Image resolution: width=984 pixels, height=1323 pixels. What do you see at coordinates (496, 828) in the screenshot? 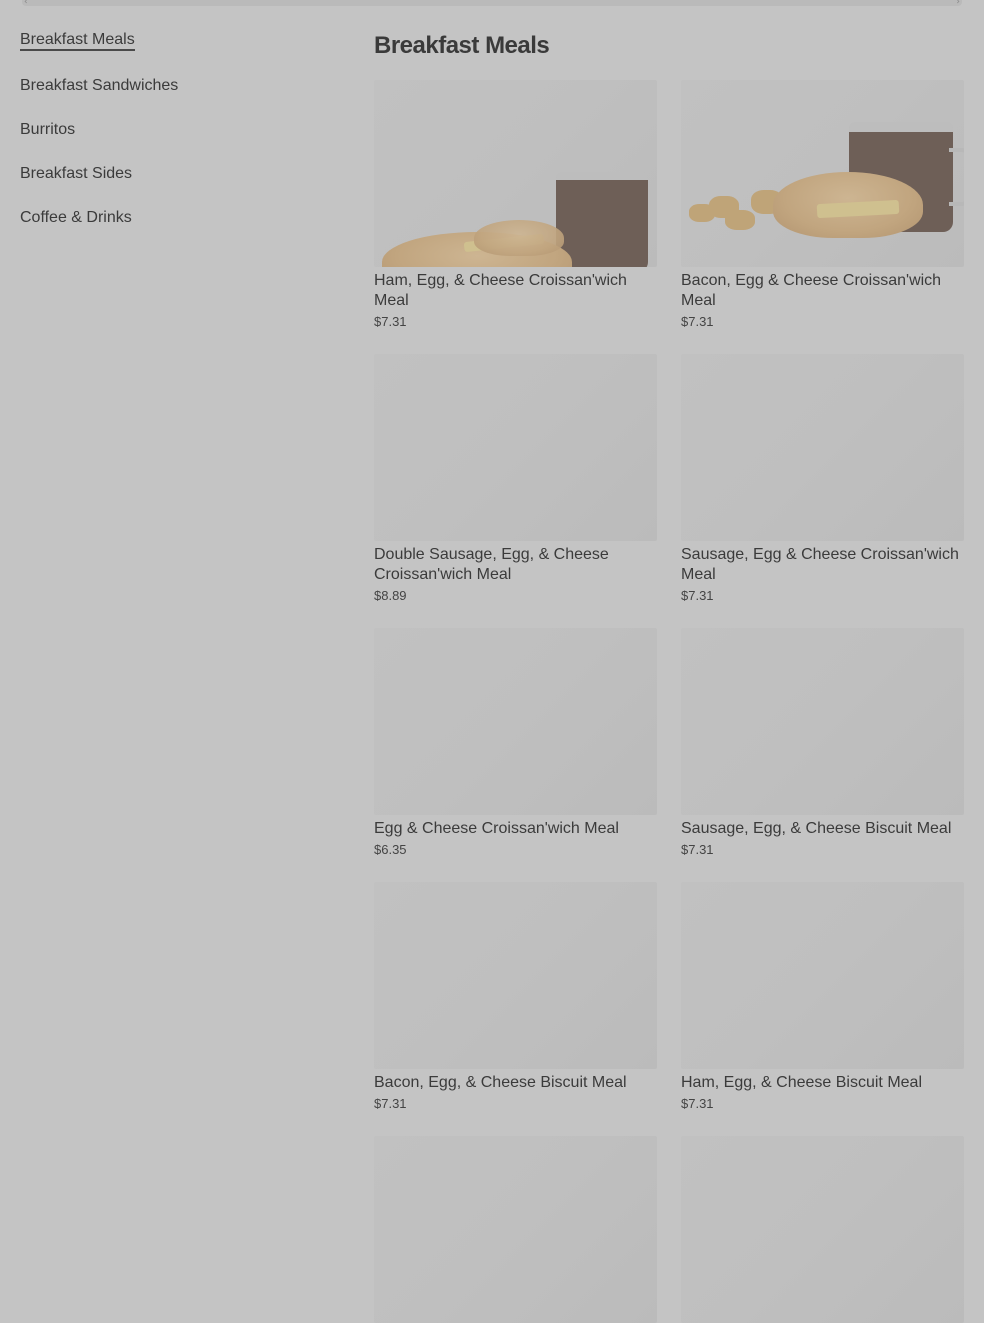
I see `menu-item-name: Egg & Cheese Croissan'wich Meal` at bounding box center [496, 828].